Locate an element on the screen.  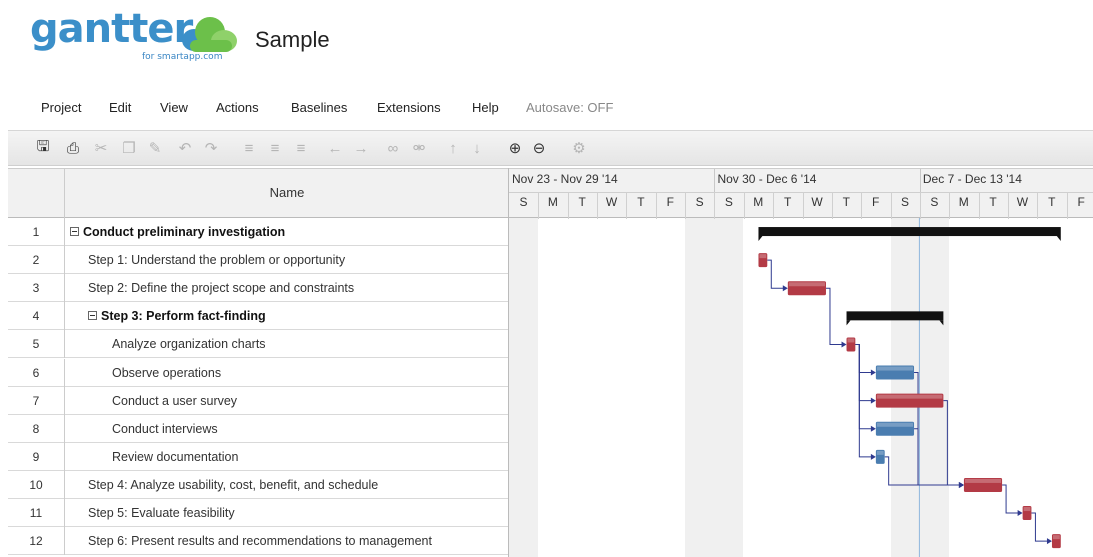
table-row: 9 Review documentation is located at coordinates (258, 456).